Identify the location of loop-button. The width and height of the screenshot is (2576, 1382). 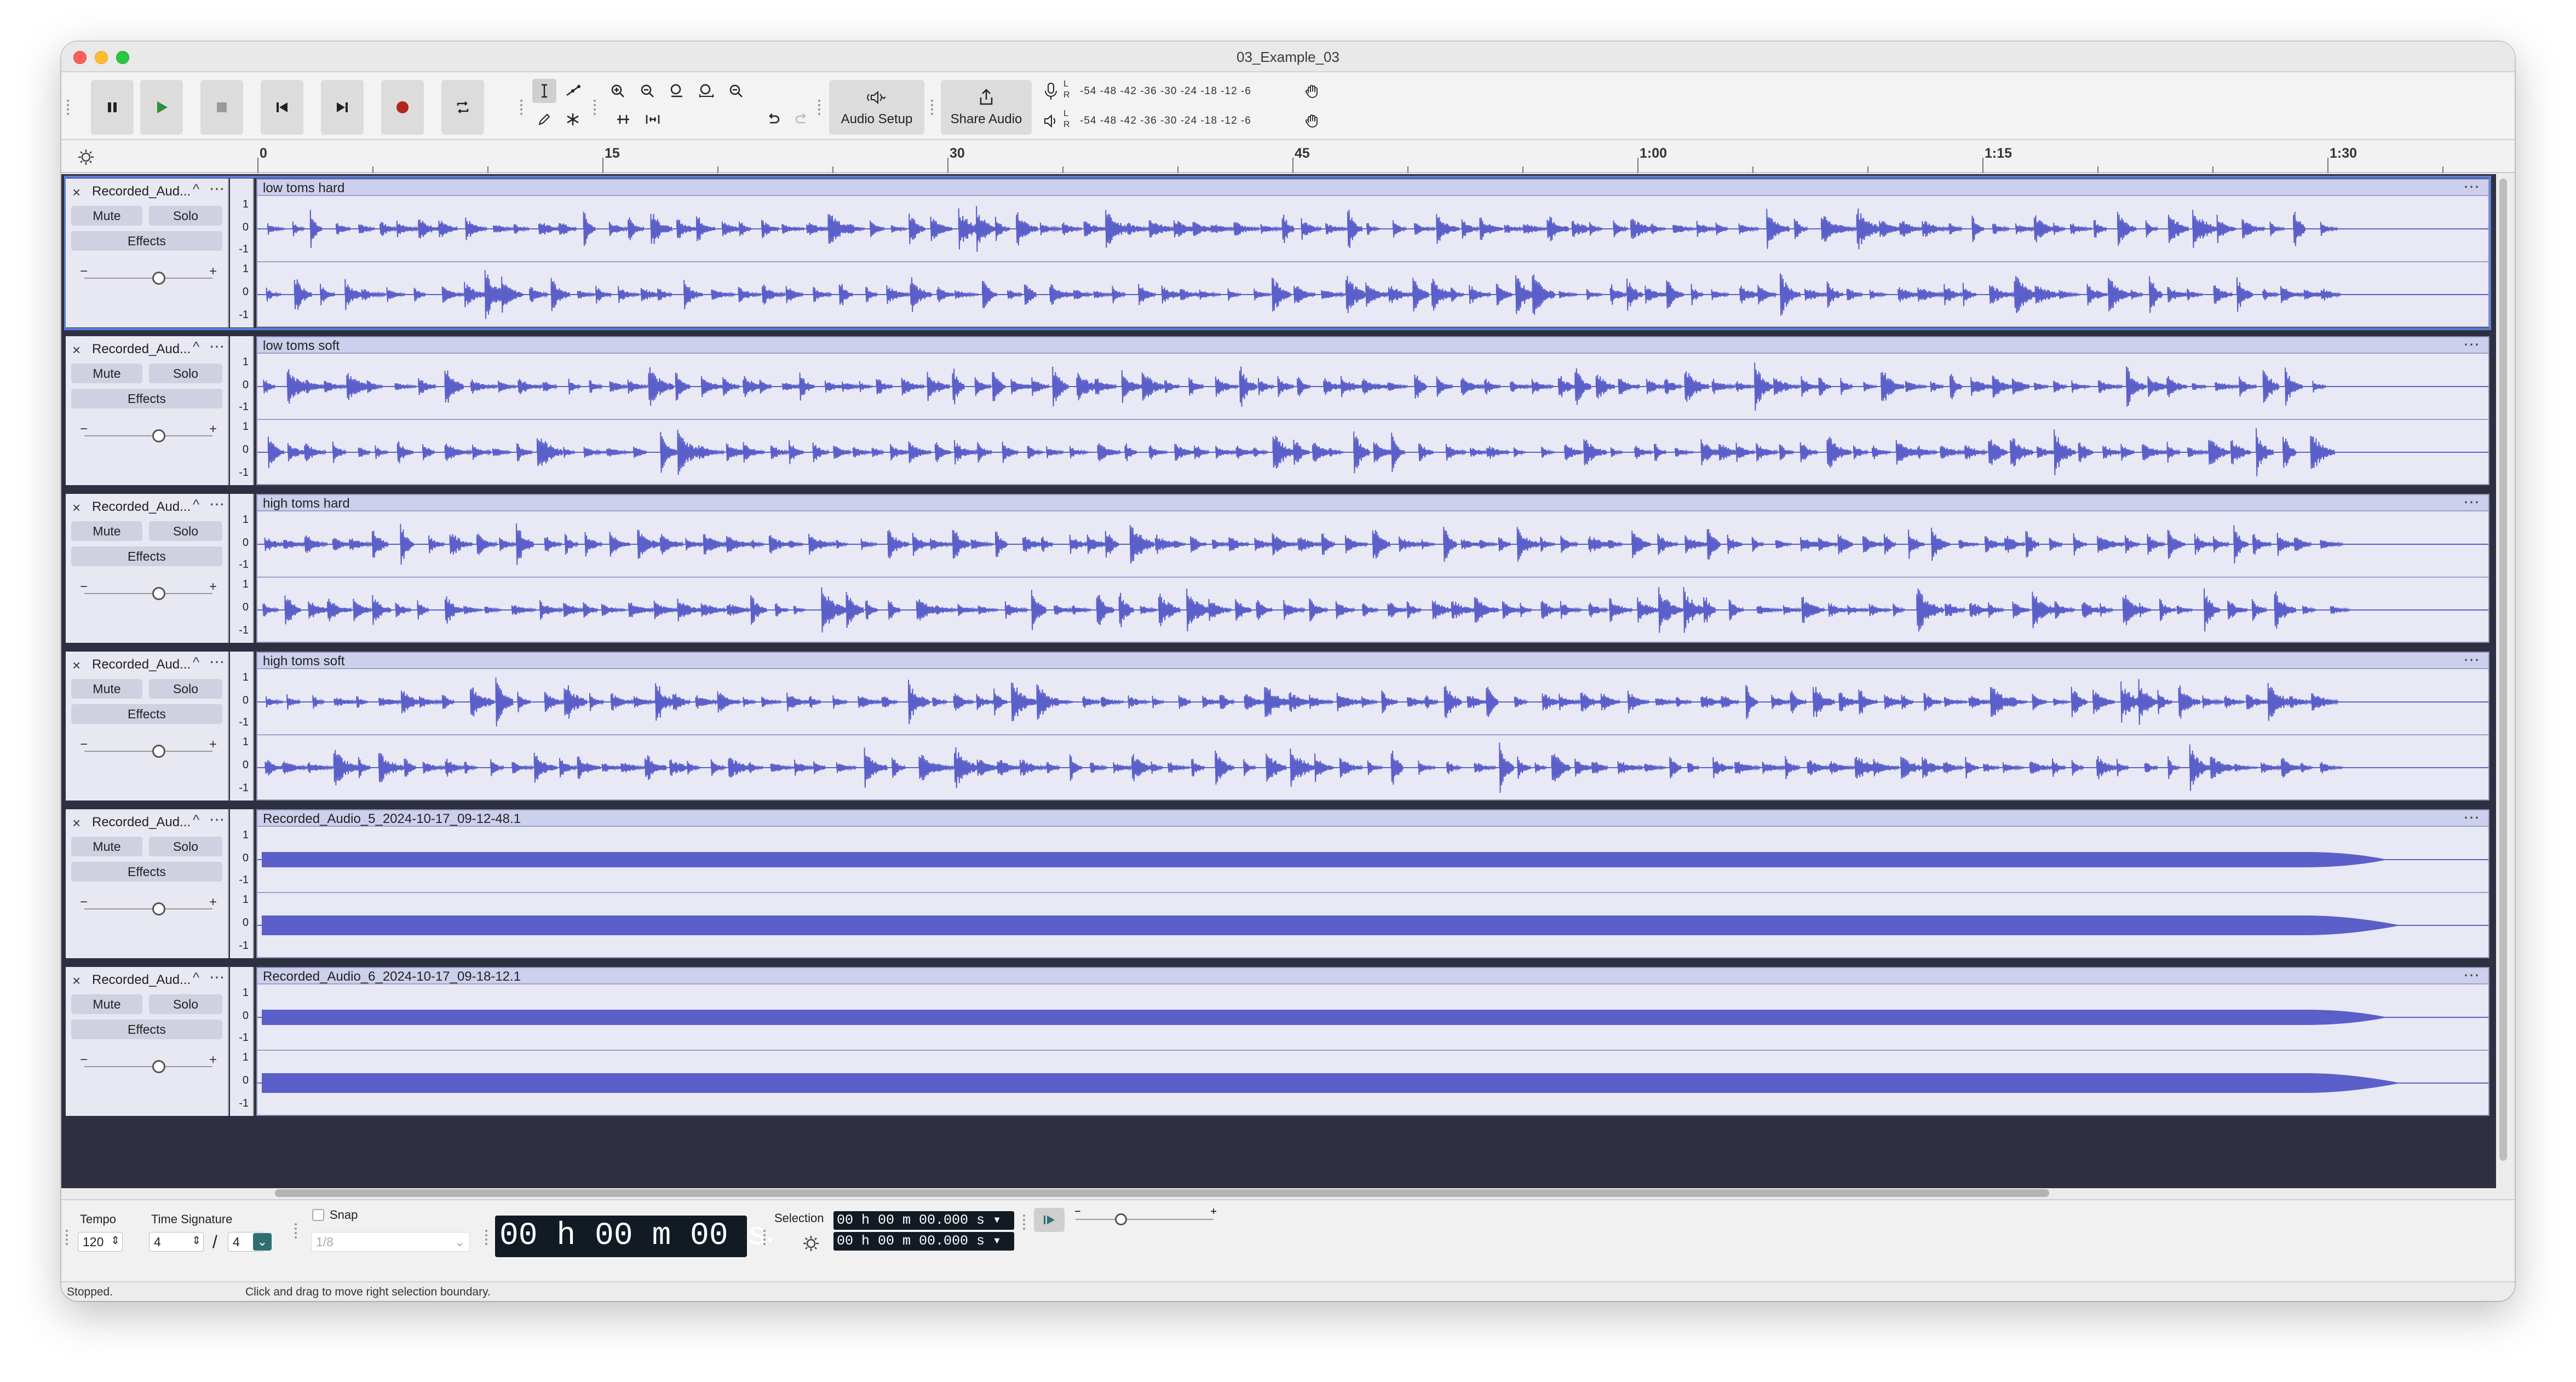
(462, 107).